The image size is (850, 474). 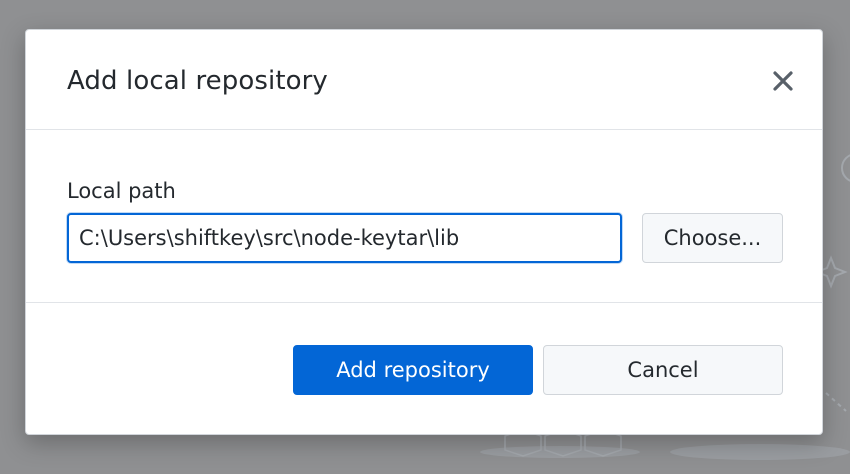 What do you see at coordinates (197, 81) in the screenshot?
I see `dialog-title: Add local repository` at bounding box center [197, 81].